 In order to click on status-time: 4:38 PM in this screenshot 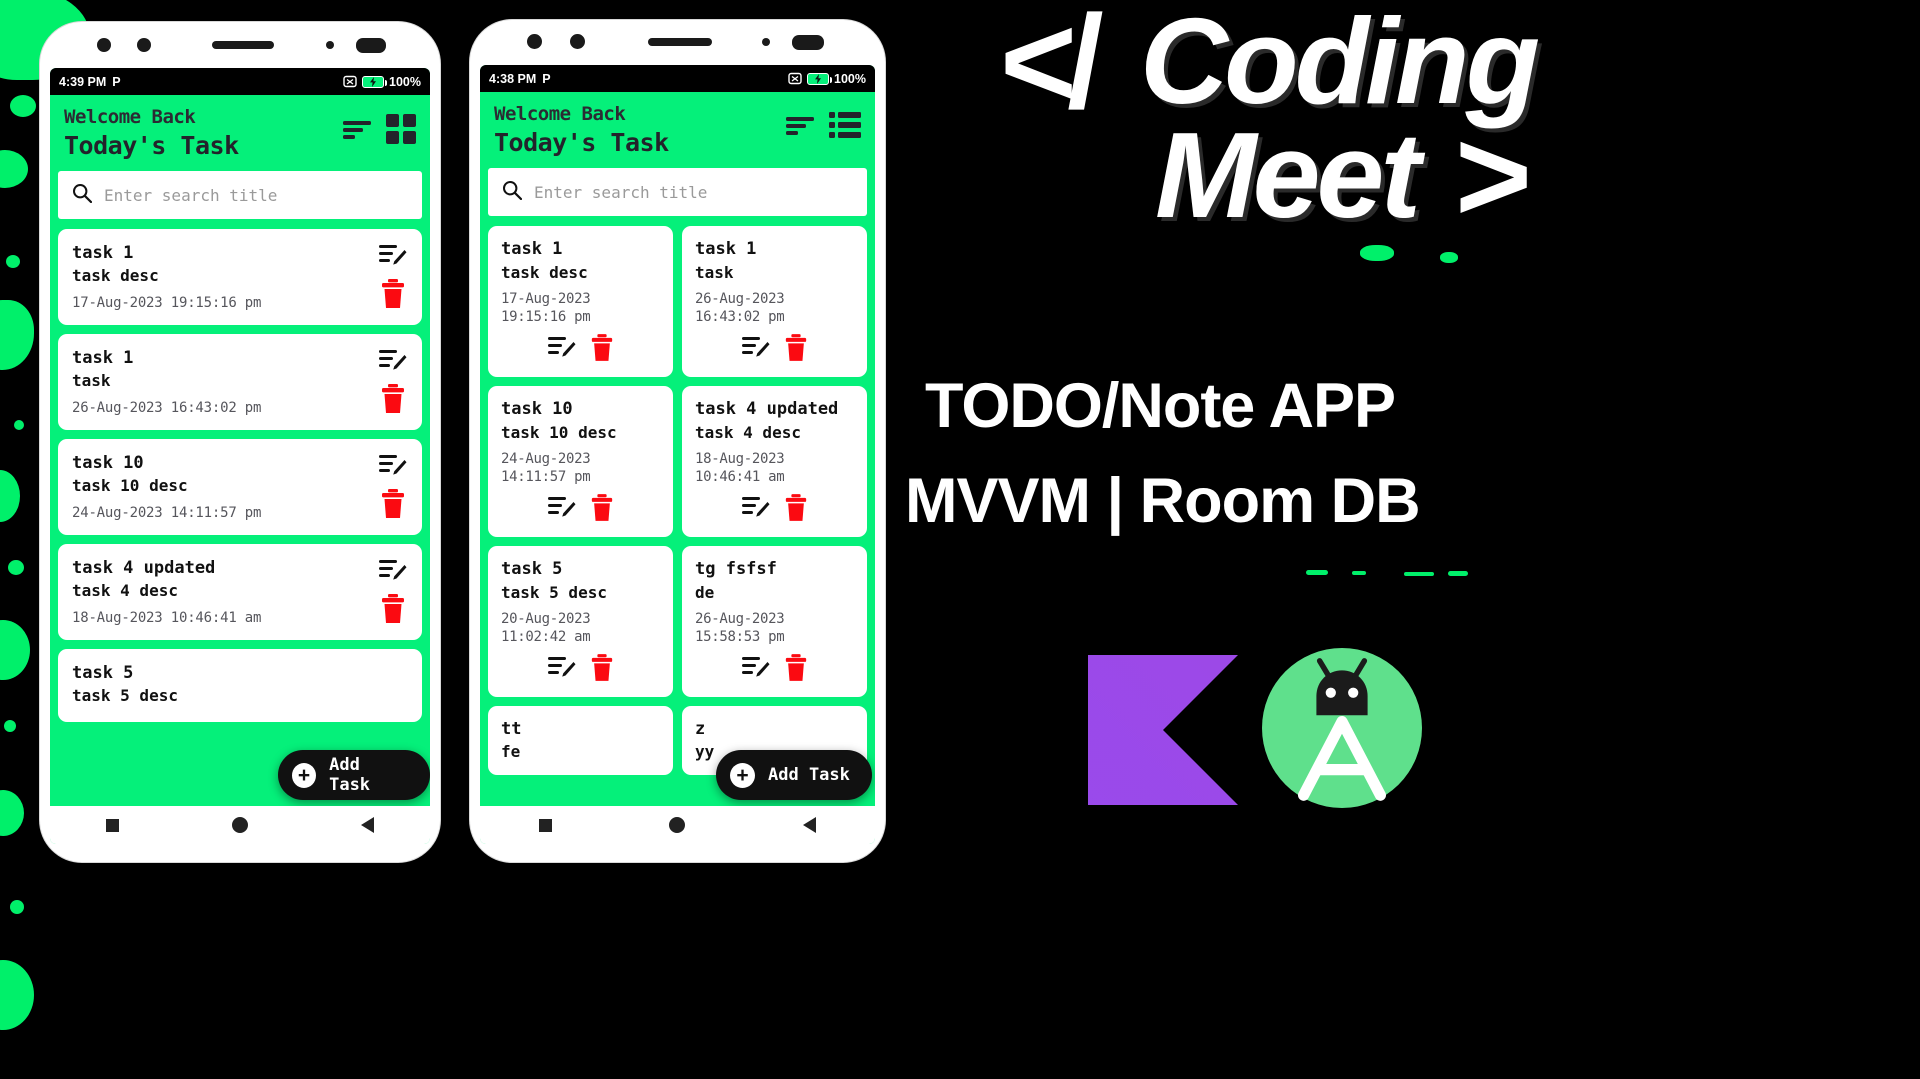, I will do `click(513, 78)`.